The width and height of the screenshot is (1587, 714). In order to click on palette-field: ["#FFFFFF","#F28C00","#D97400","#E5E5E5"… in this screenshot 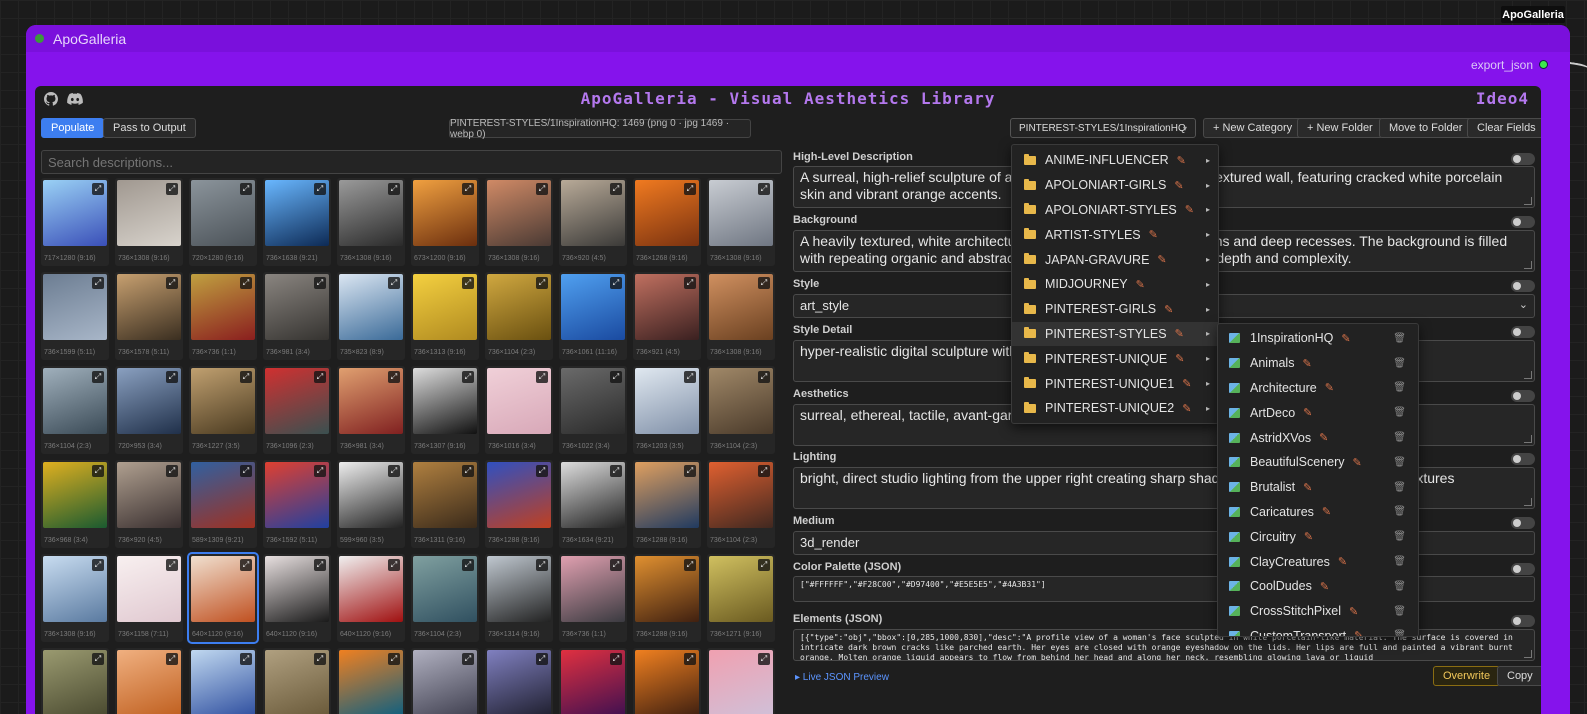, I will do `click(1164, 589)`.